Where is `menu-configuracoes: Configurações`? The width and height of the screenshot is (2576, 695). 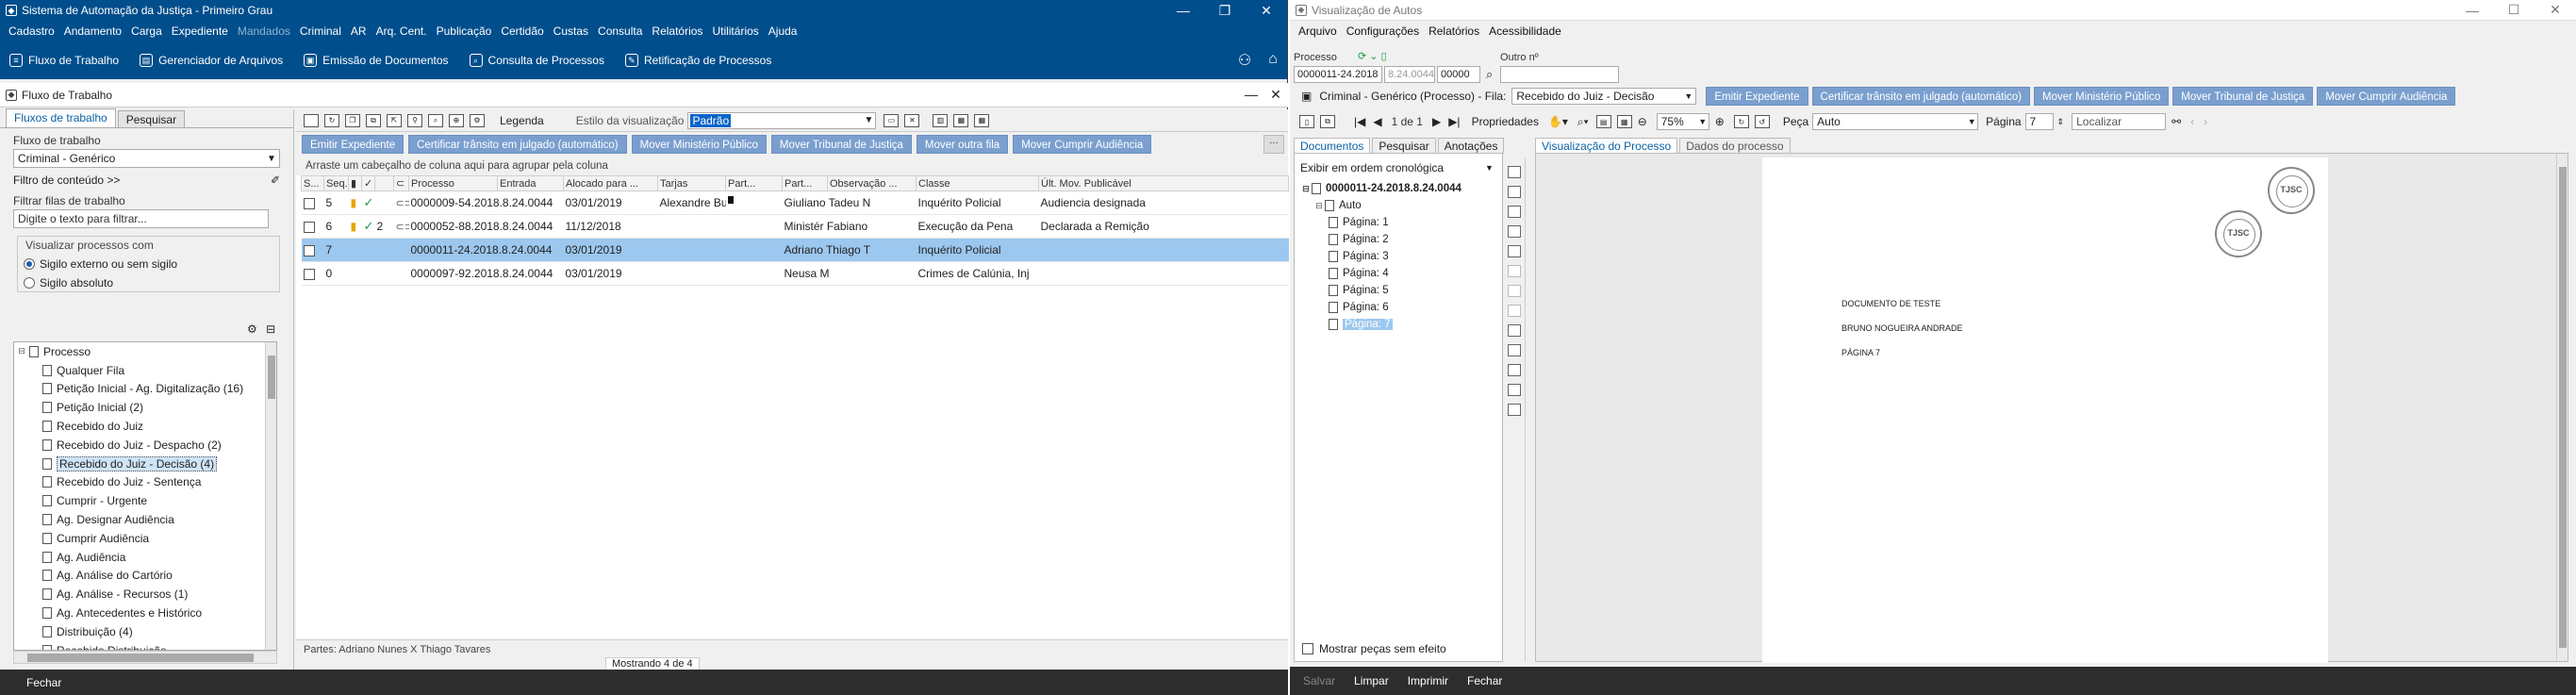 menu-configuracoes: Configurações is located at coordinates (1383, 31).